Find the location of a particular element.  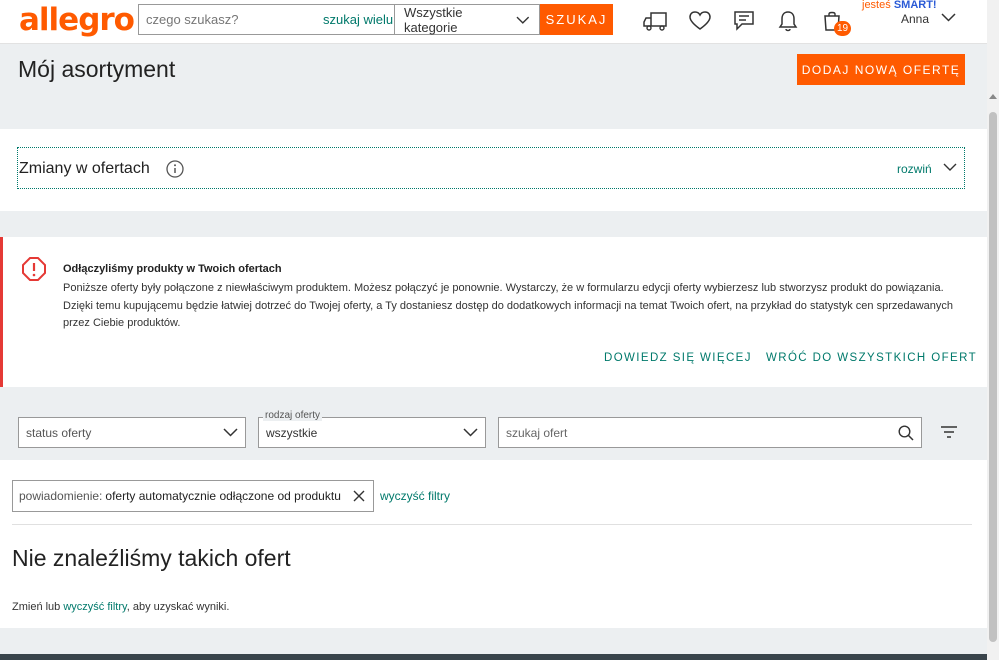

user-name: Anna is located at coordinates (915, 19).